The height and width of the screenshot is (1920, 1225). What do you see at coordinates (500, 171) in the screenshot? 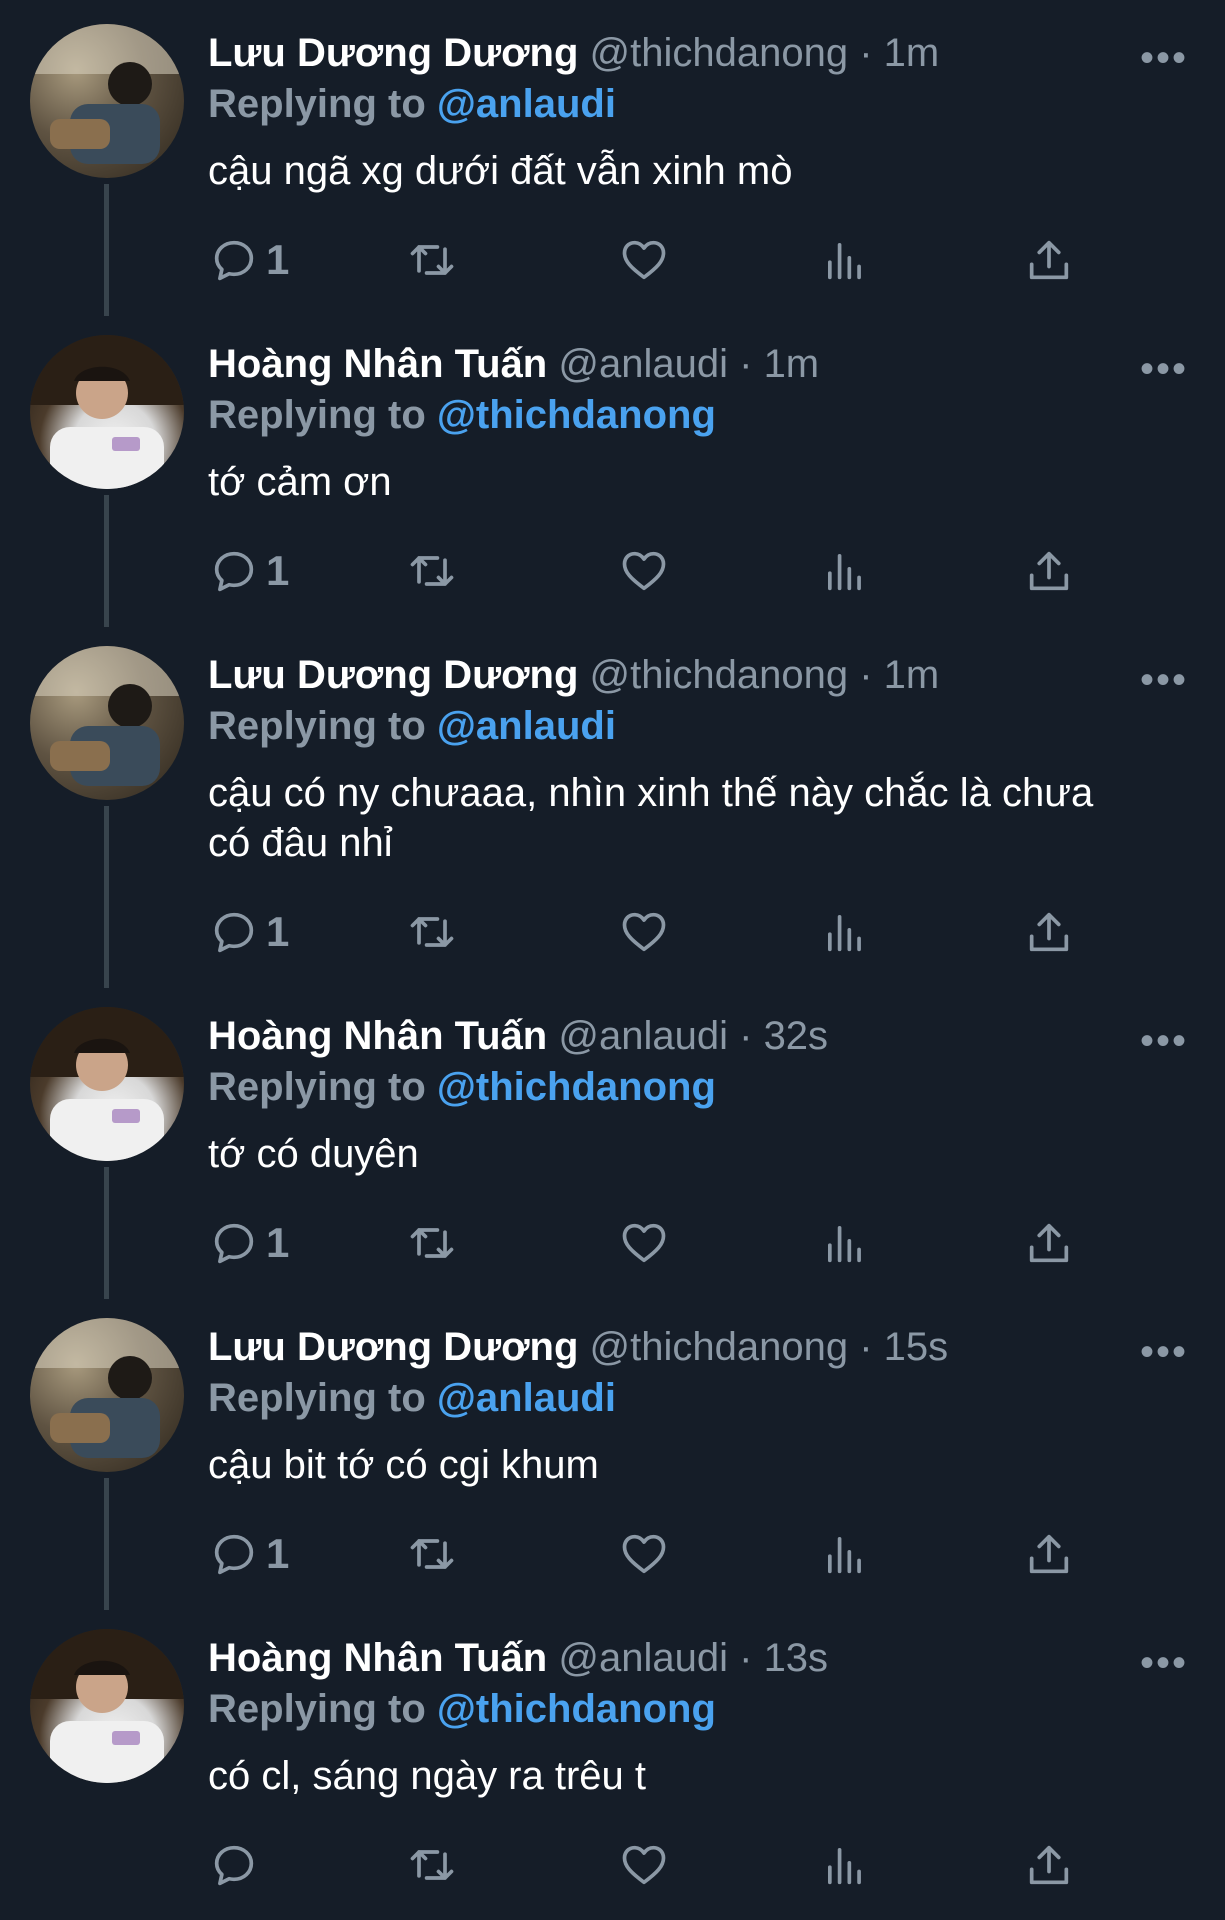
I see `tweet-text: cậu ngã xg dưới đất vẫn xinh mò` at bounding box center [500, 171].